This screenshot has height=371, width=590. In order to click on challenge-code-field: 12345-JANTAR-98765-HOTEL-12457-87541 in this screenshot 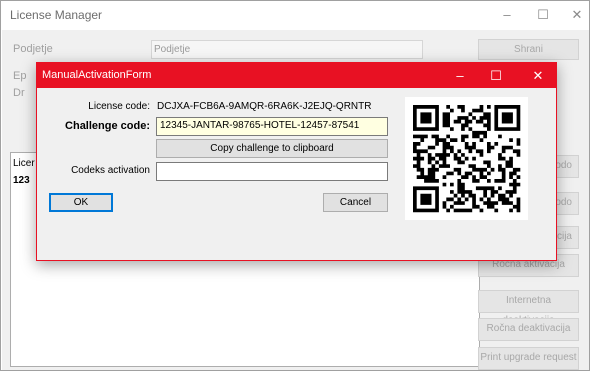, I will do `click(272, 126)`.